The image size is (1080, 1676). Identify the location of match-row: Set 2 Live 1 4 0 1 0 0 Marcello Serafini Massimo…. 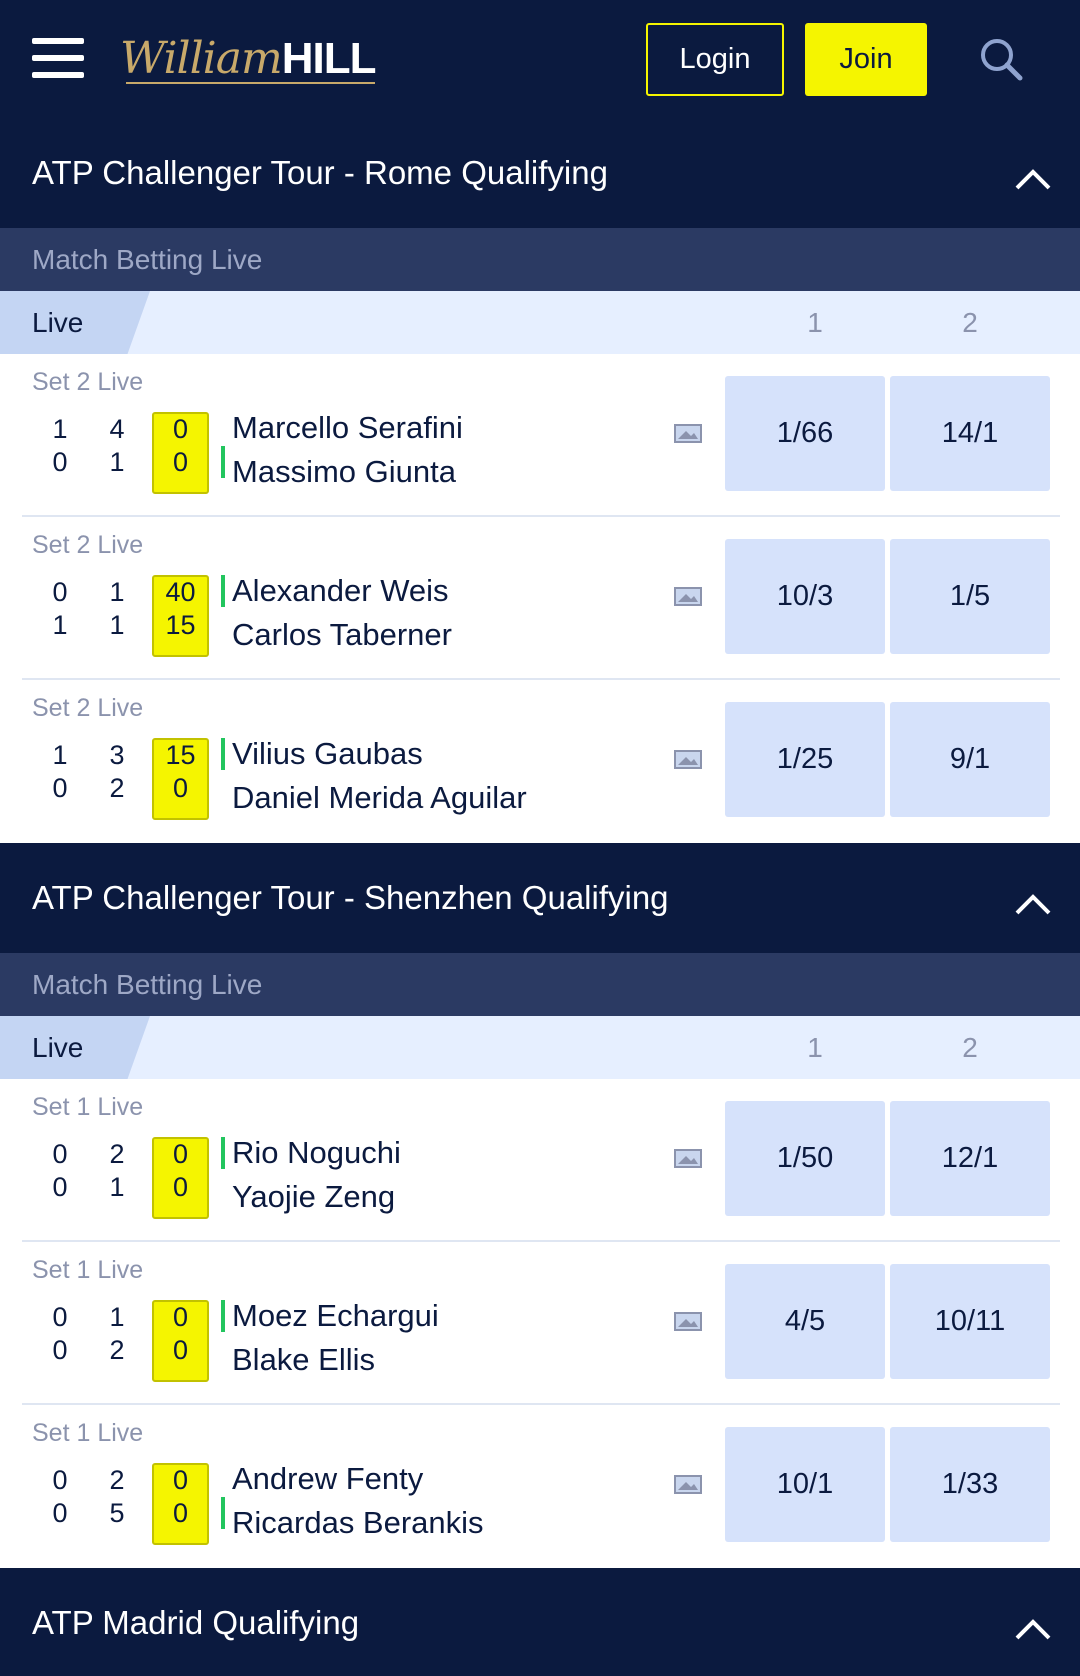
(540, 435).